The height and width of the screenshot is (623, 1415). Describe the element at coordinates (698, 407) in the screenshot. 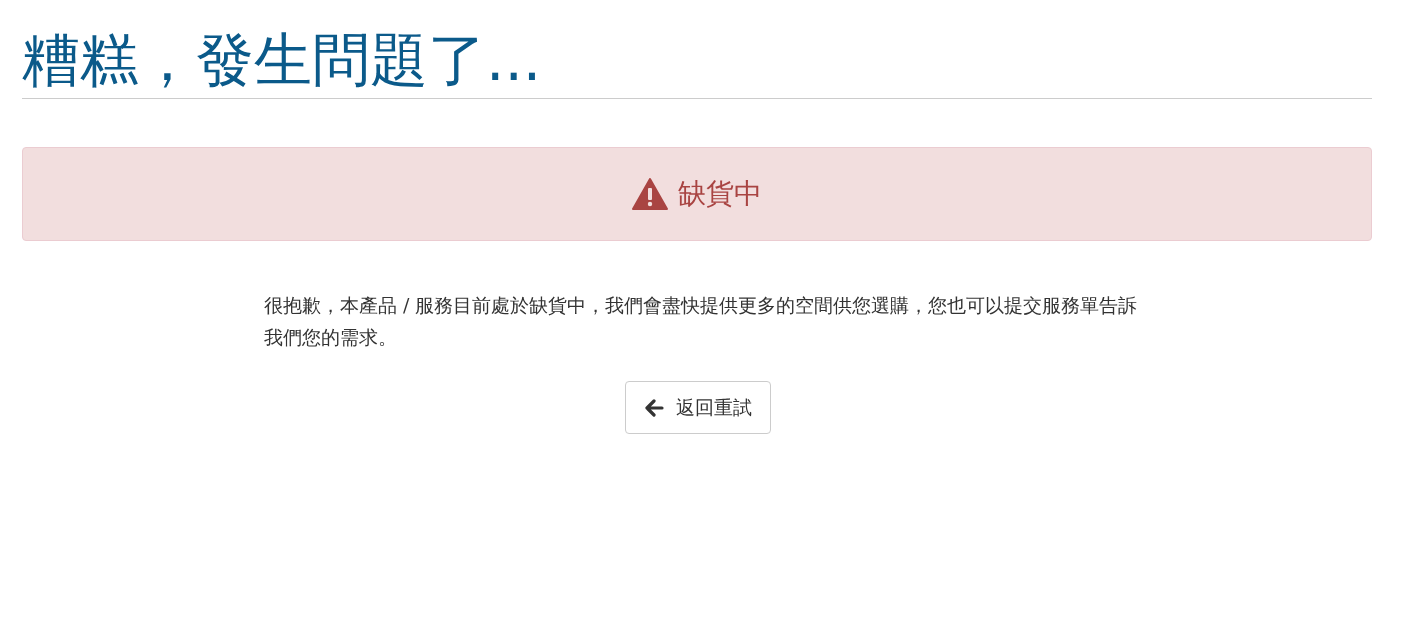

I see `retry-button: 返回重試` at that location.